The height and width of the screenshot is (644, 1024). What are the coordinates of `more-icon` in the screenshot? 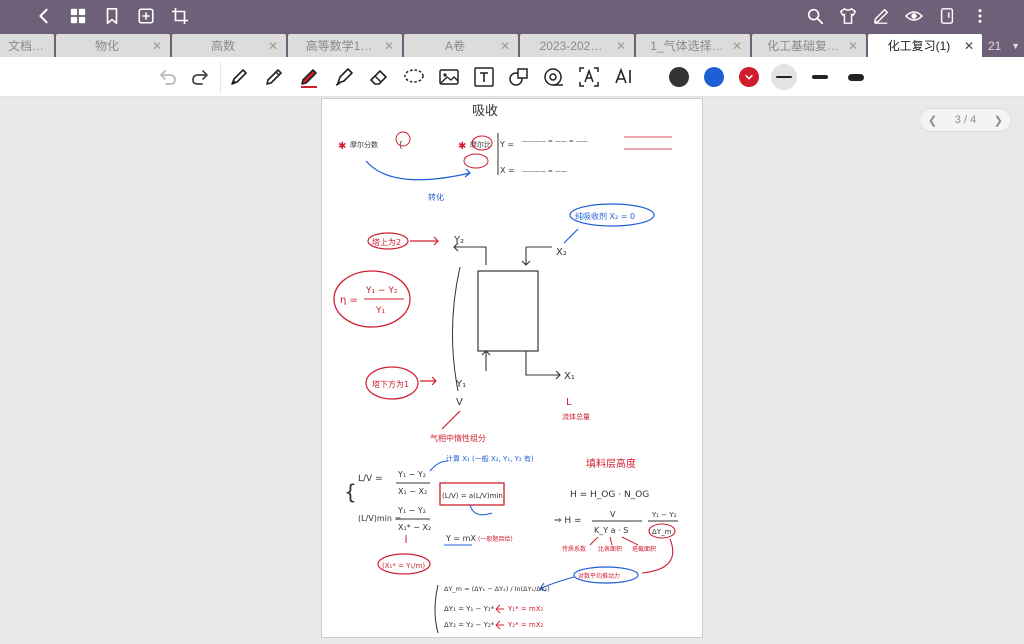 It's located at (980, 16).